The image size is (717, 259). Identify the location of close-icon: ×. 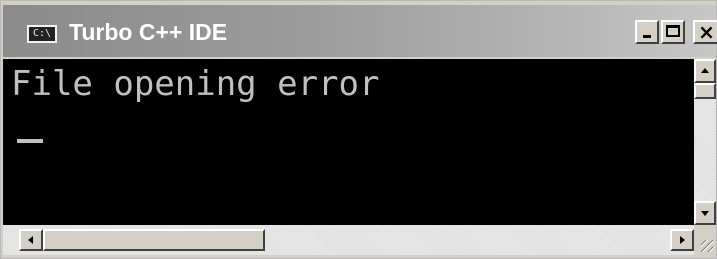
(706, 32).